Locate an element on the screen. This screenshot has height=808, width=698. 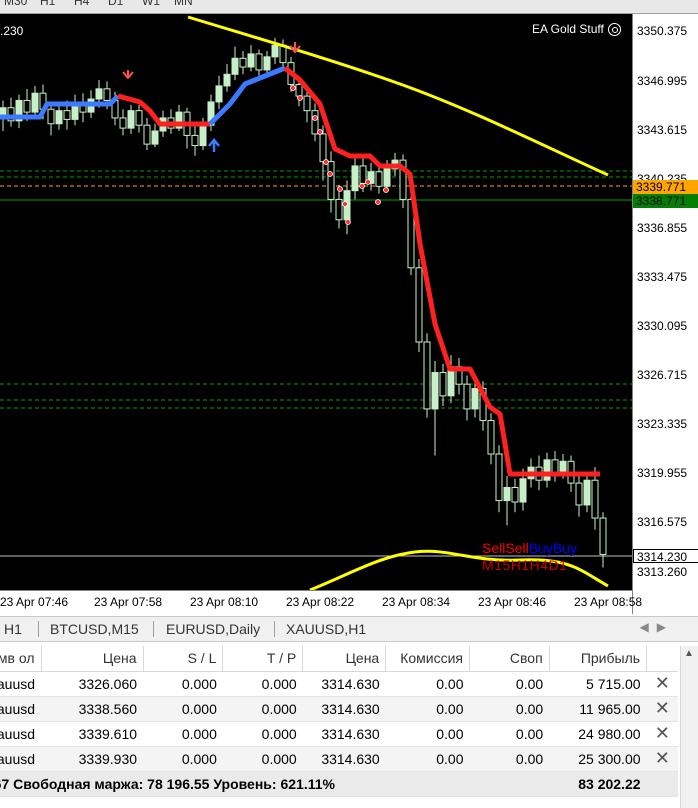
price-tick: 3343.615 is located at coordinates (662, 130).